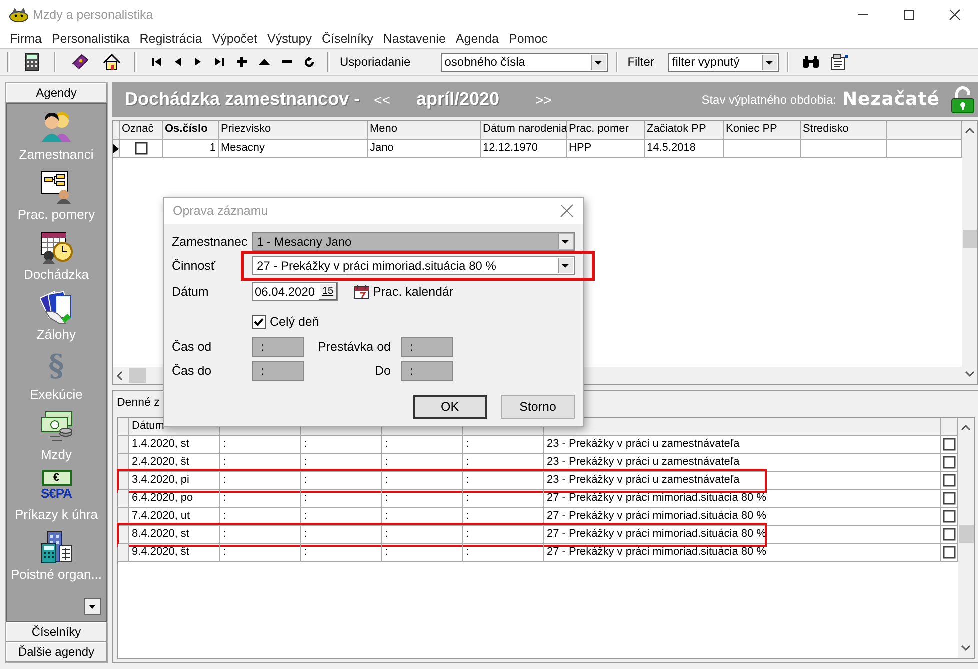 This screenshot has width=978, height=669. Describe the element at coordinates (90, 39) in the screenshot. I see `menu-item: Personalistika` at that location.